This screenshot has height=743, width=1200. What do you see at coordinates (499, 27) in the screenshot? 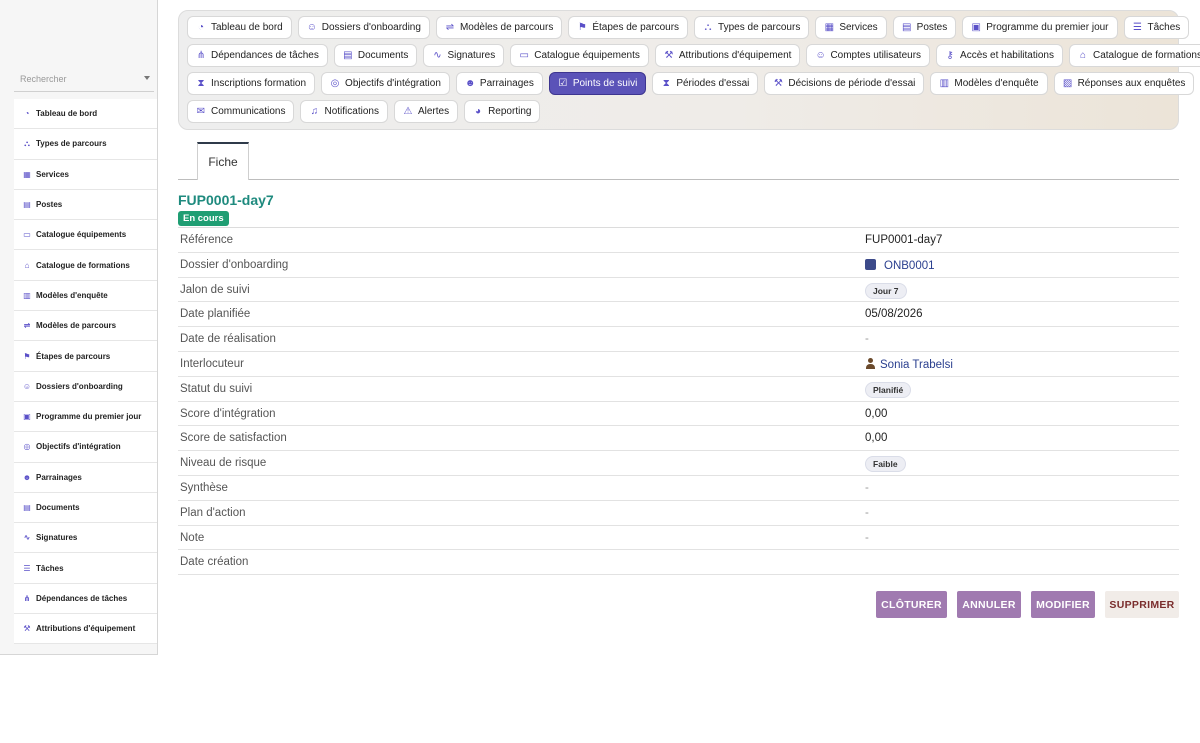
I see `nav-button-modeles-de-parcours: ⇌ Modèles de parcours` at bounding box center [499, 27].